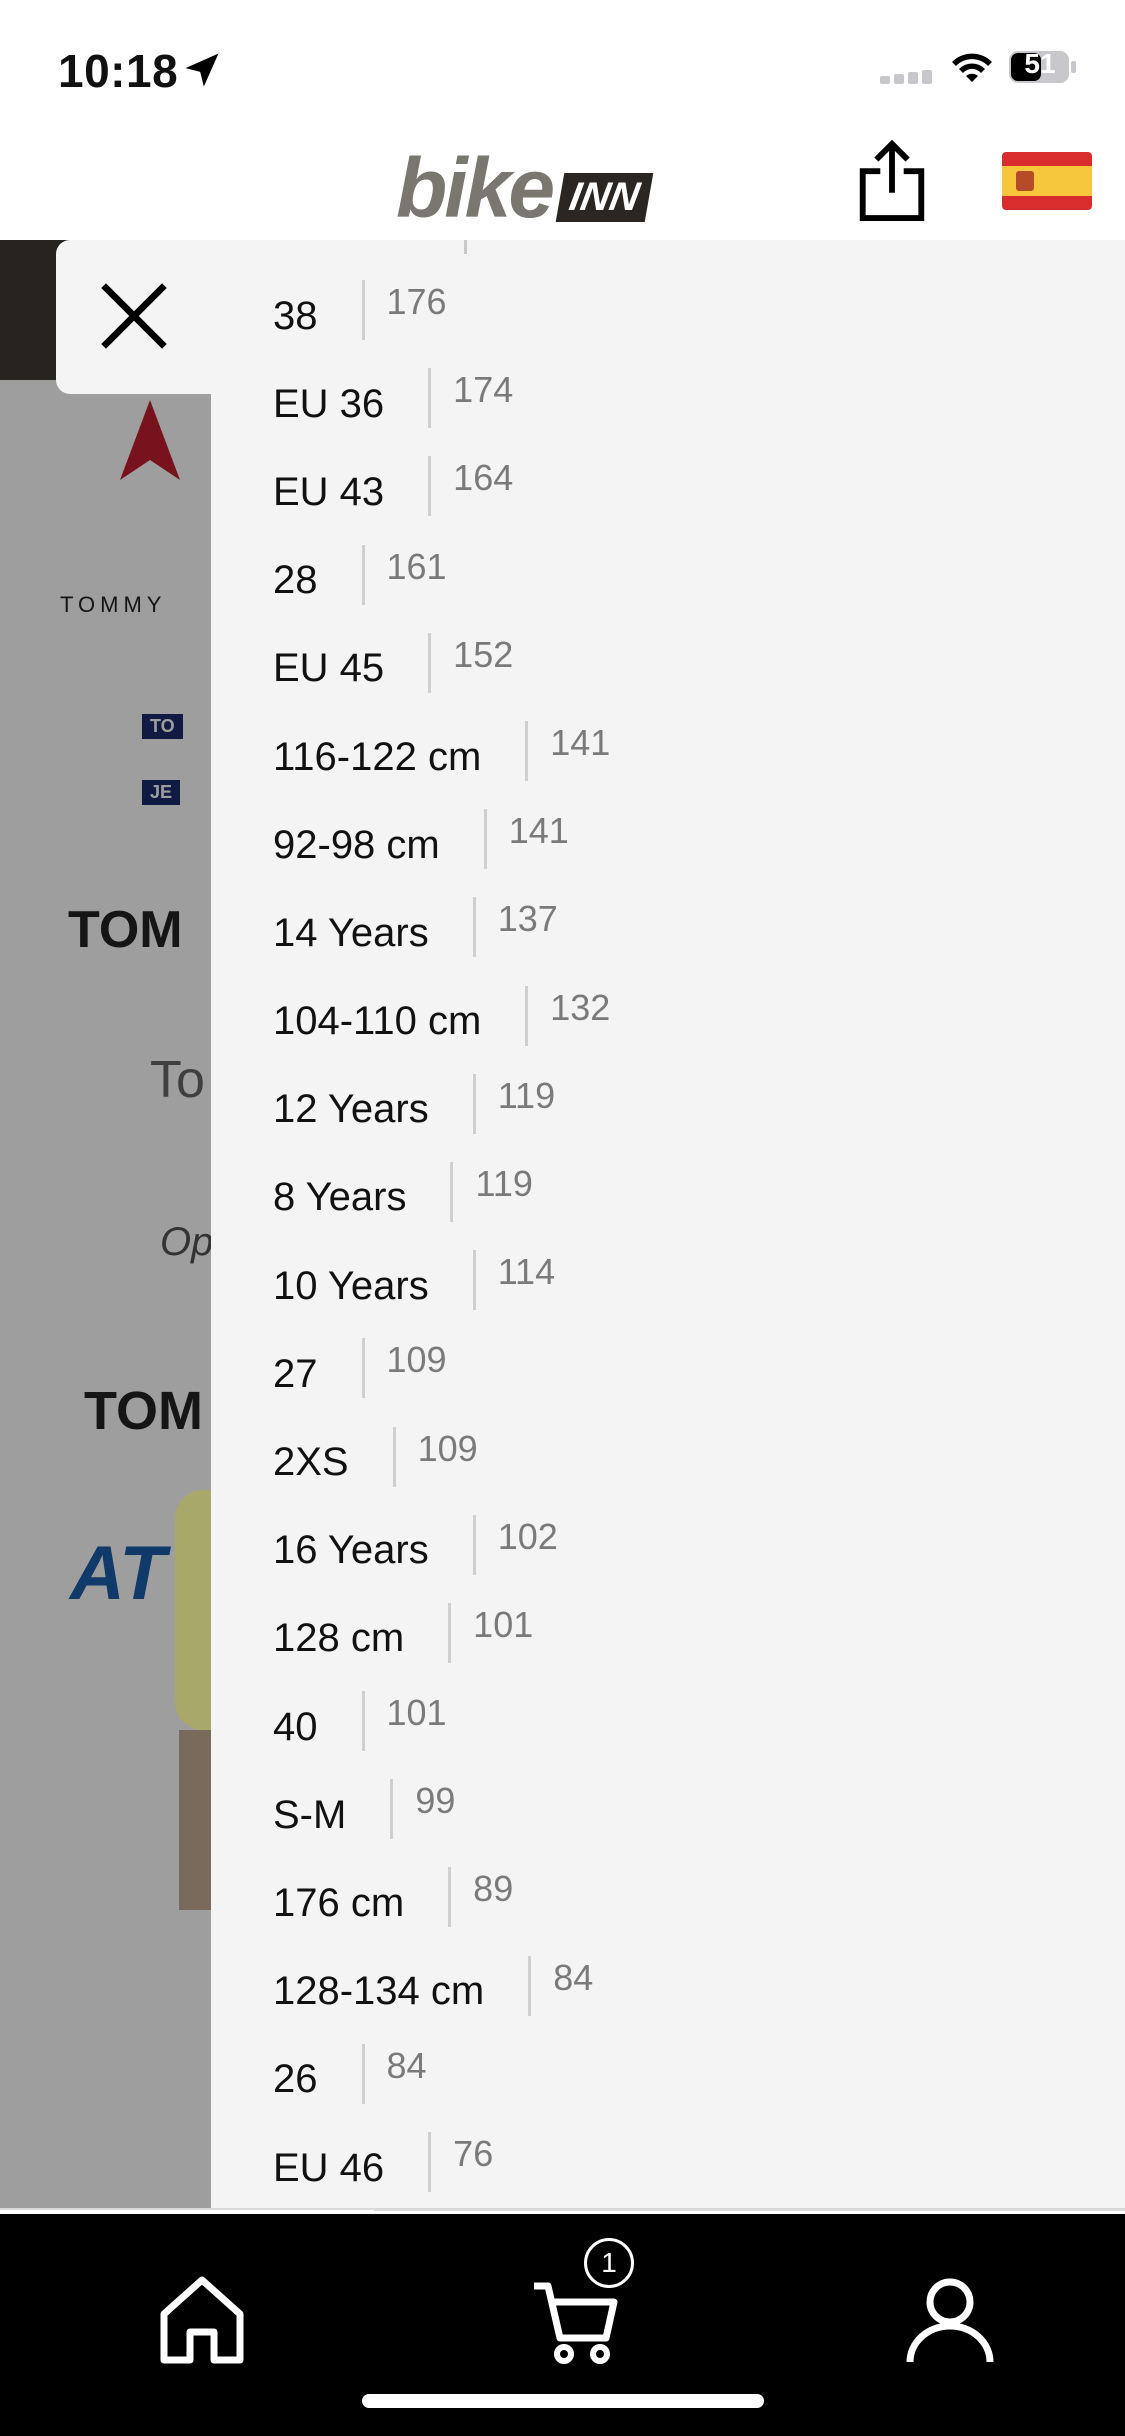 Image resolution: width=1125 pixels, height=2436 pixels. What do you see at coordinates (609, 2263) in the screenshot?
I see `cart-count-badge: 1` at bounding box center [609, 2263].